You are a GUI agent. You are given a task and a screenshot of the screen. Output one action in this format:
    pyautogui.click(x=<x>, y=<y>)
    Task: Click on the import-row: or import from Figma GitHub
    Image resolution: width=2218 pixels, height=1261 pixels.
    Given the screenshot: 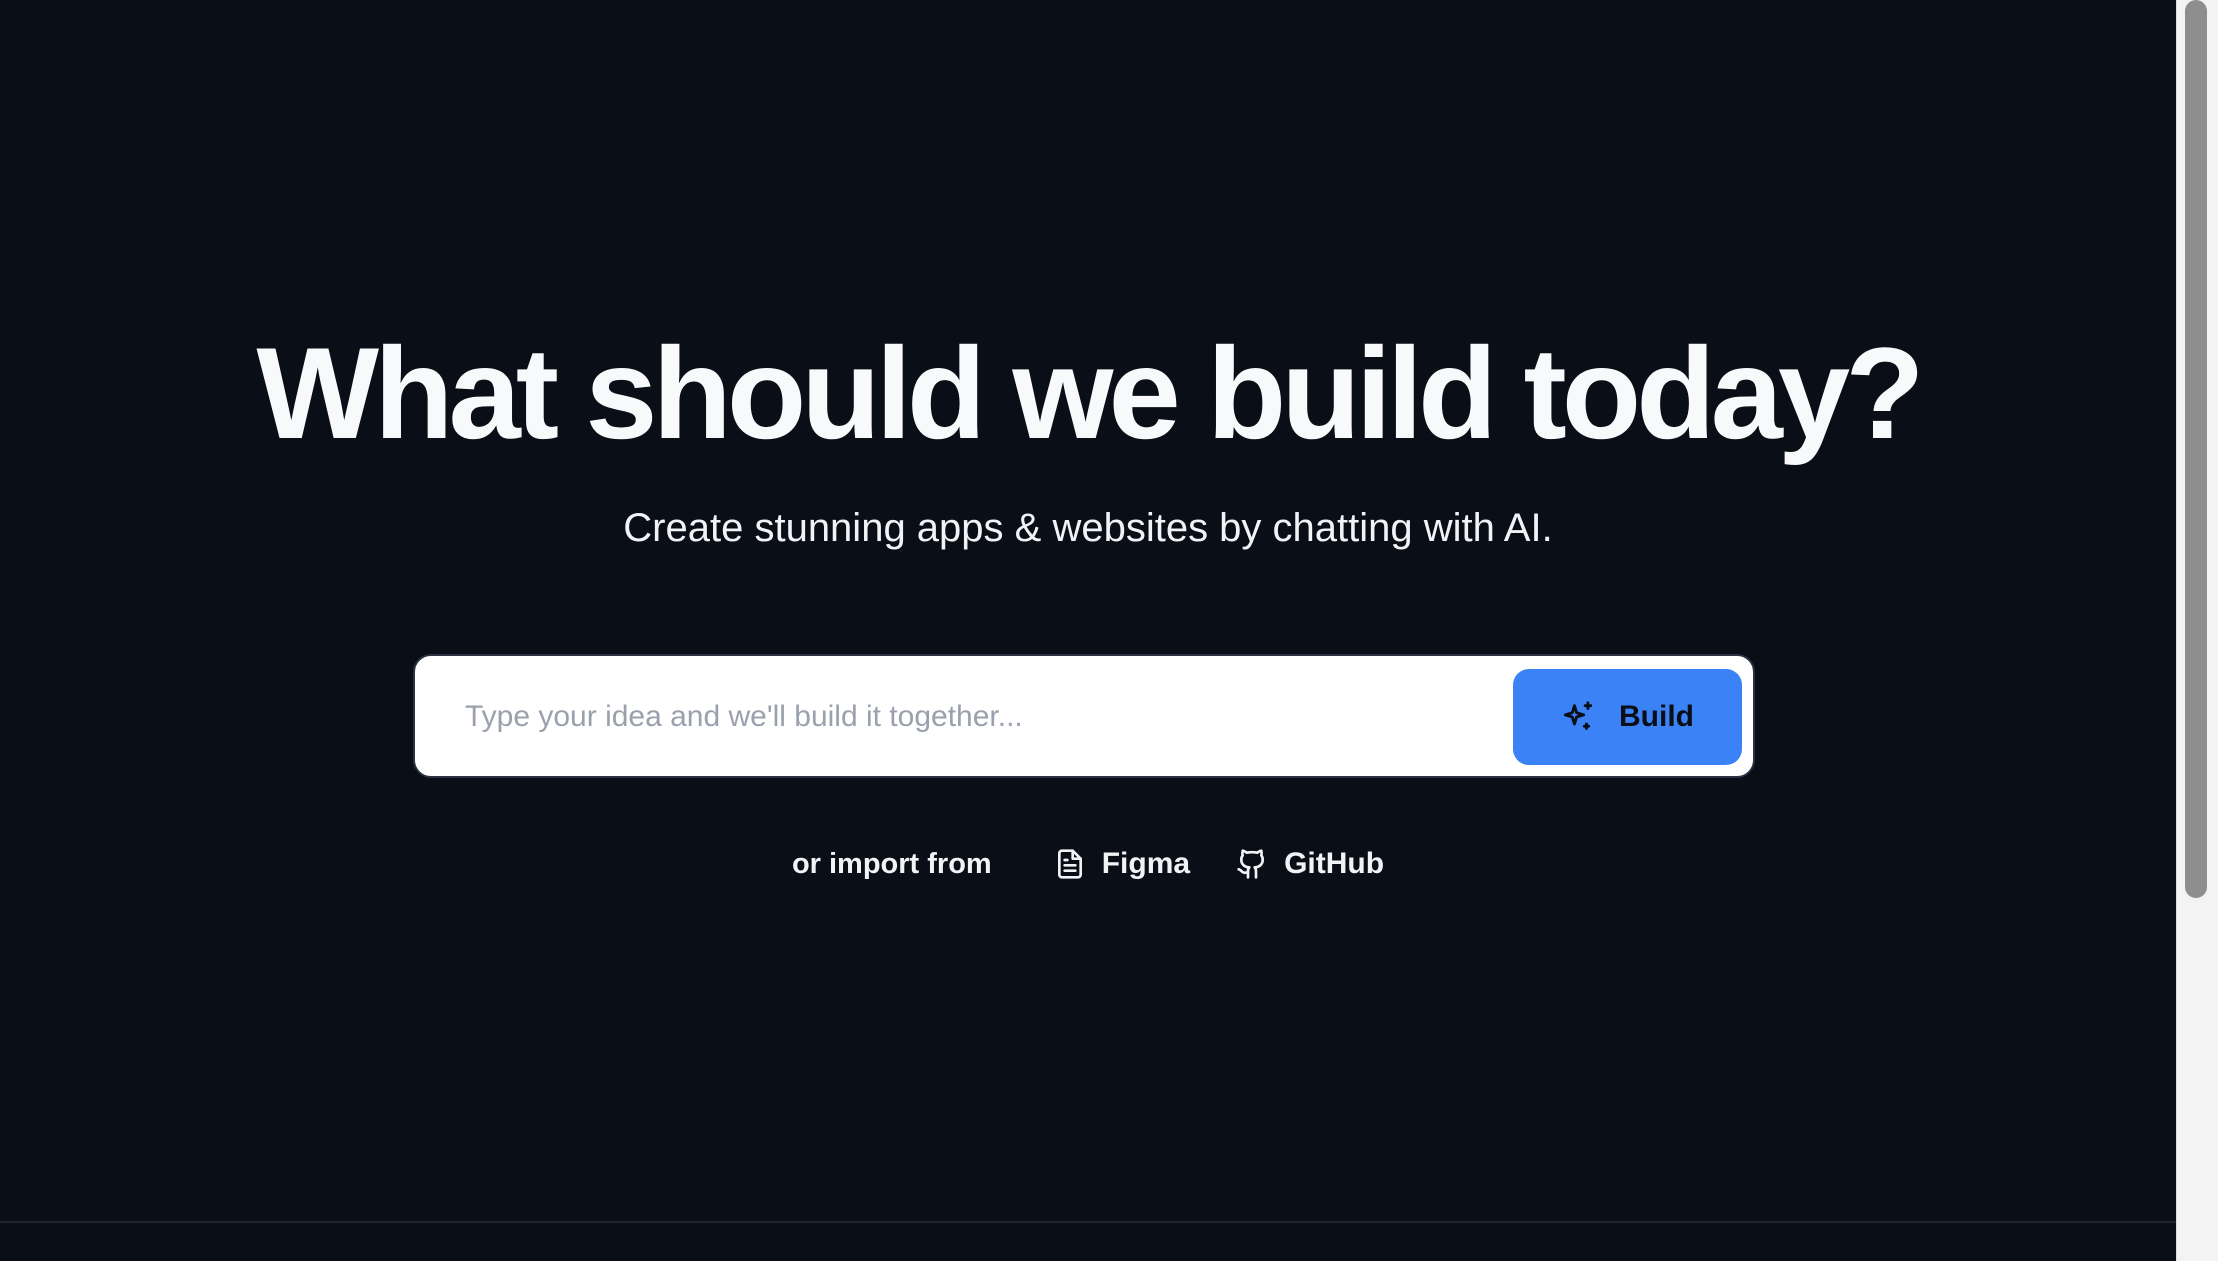 What is the action you would take?
    pyautogui.click(x=1088, y=864)
    